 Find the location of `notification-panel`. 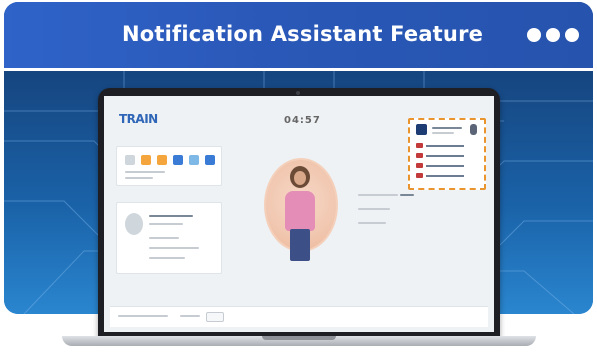

notification-panel is located at coordinates (447, 154).